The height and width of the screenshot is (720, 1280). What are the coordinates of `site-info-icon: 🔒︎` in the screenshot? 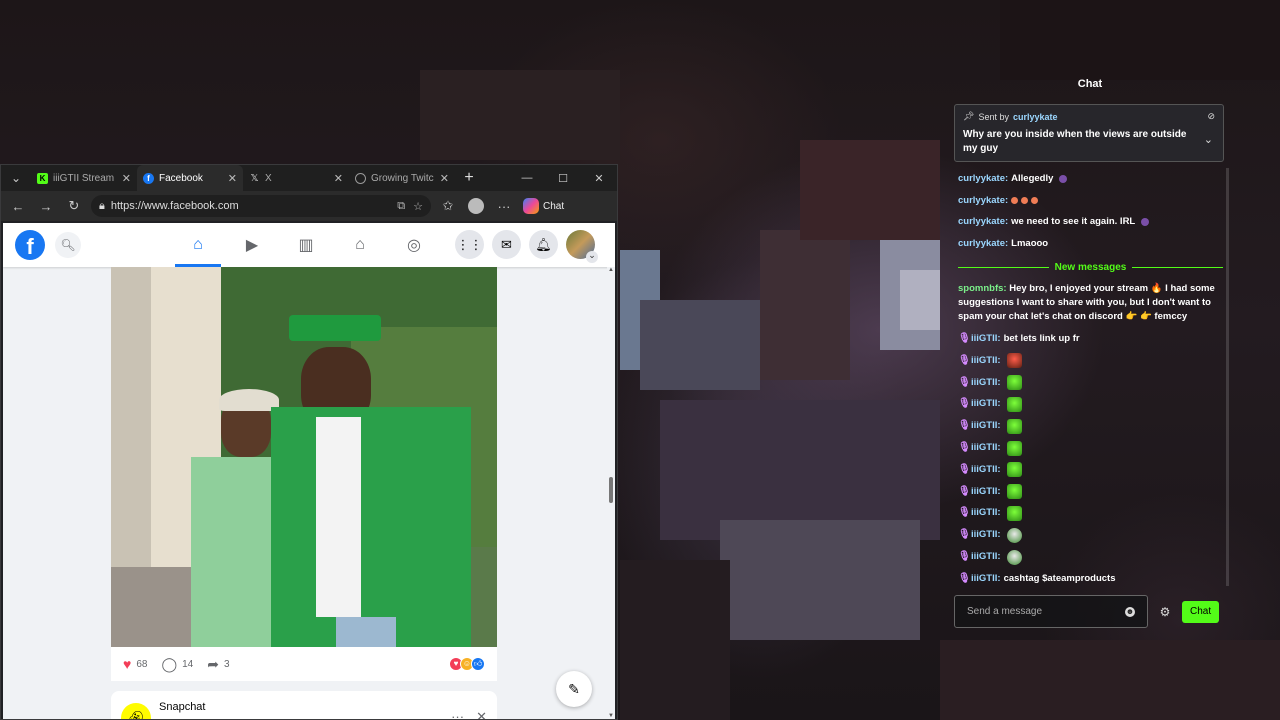 It's located at (102, 206).